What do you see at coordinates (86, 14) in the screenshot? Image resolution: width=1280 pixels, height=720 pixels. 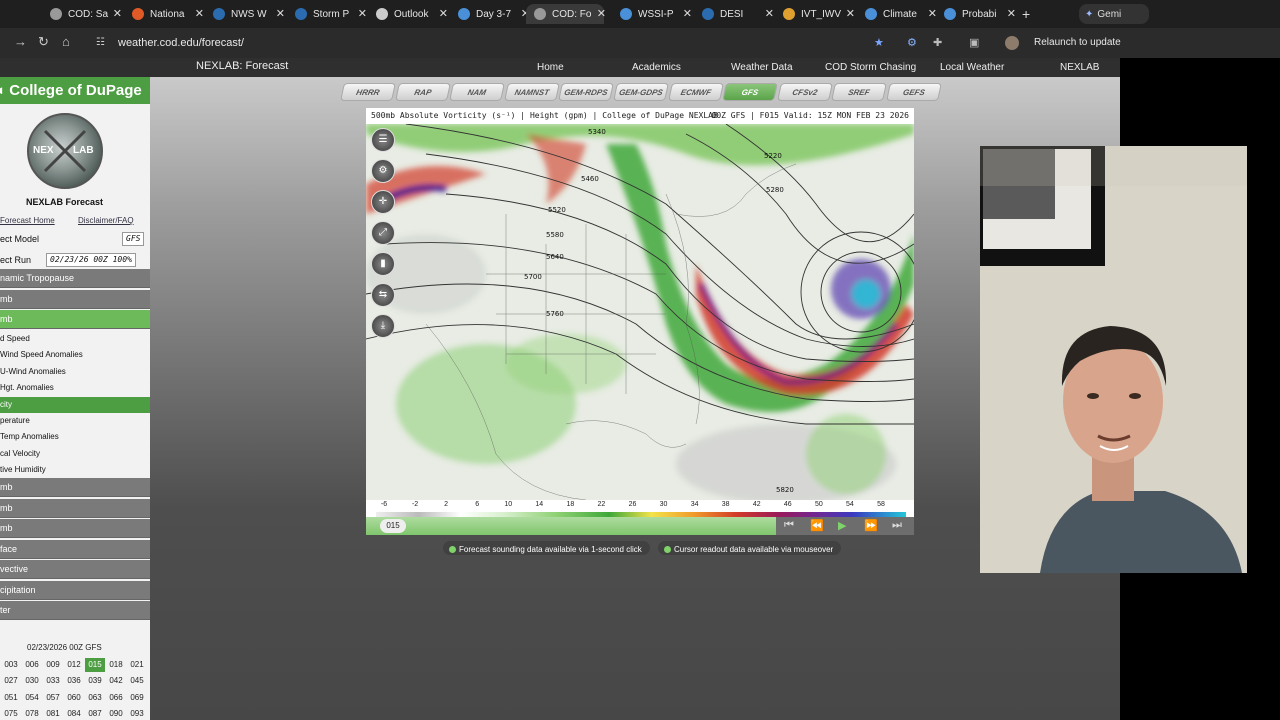 I see `browser-tab: COD: Sa ✕` at bounding box center [86, 14].